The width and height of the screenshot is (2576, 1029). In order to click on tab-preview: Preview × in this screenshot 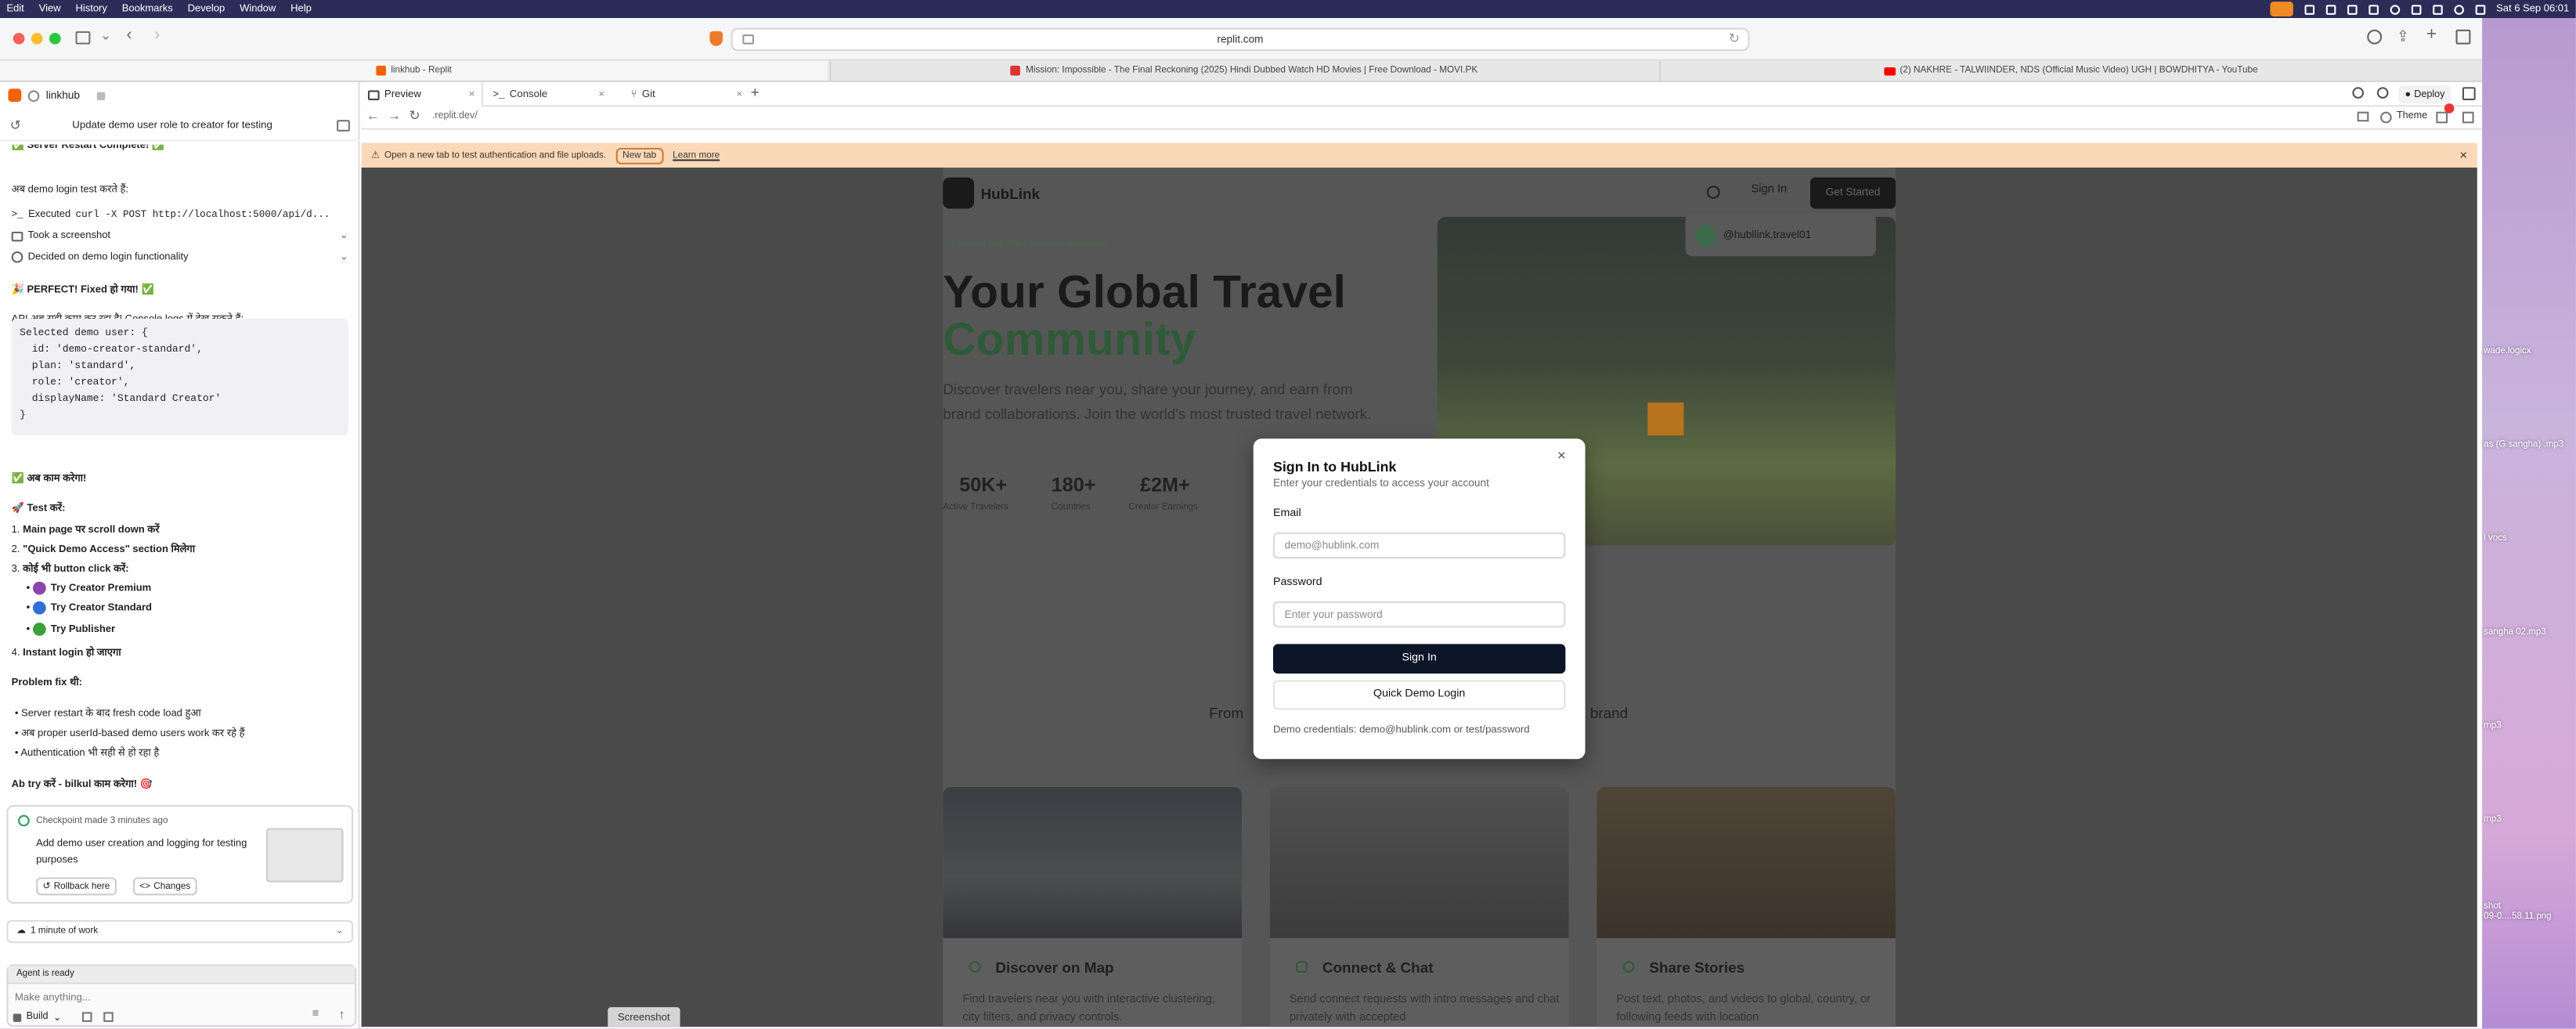, I will do `click(422, 94)`.